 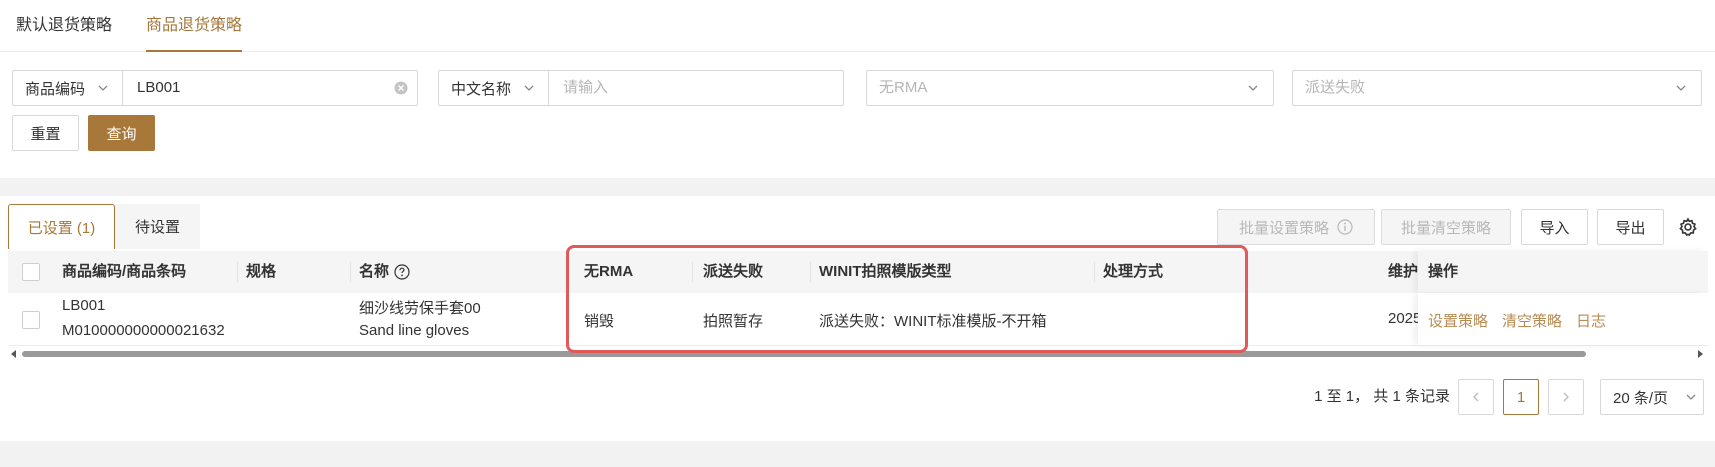 I want to click on chevron-right-icon, so click(x=1566, y=397).